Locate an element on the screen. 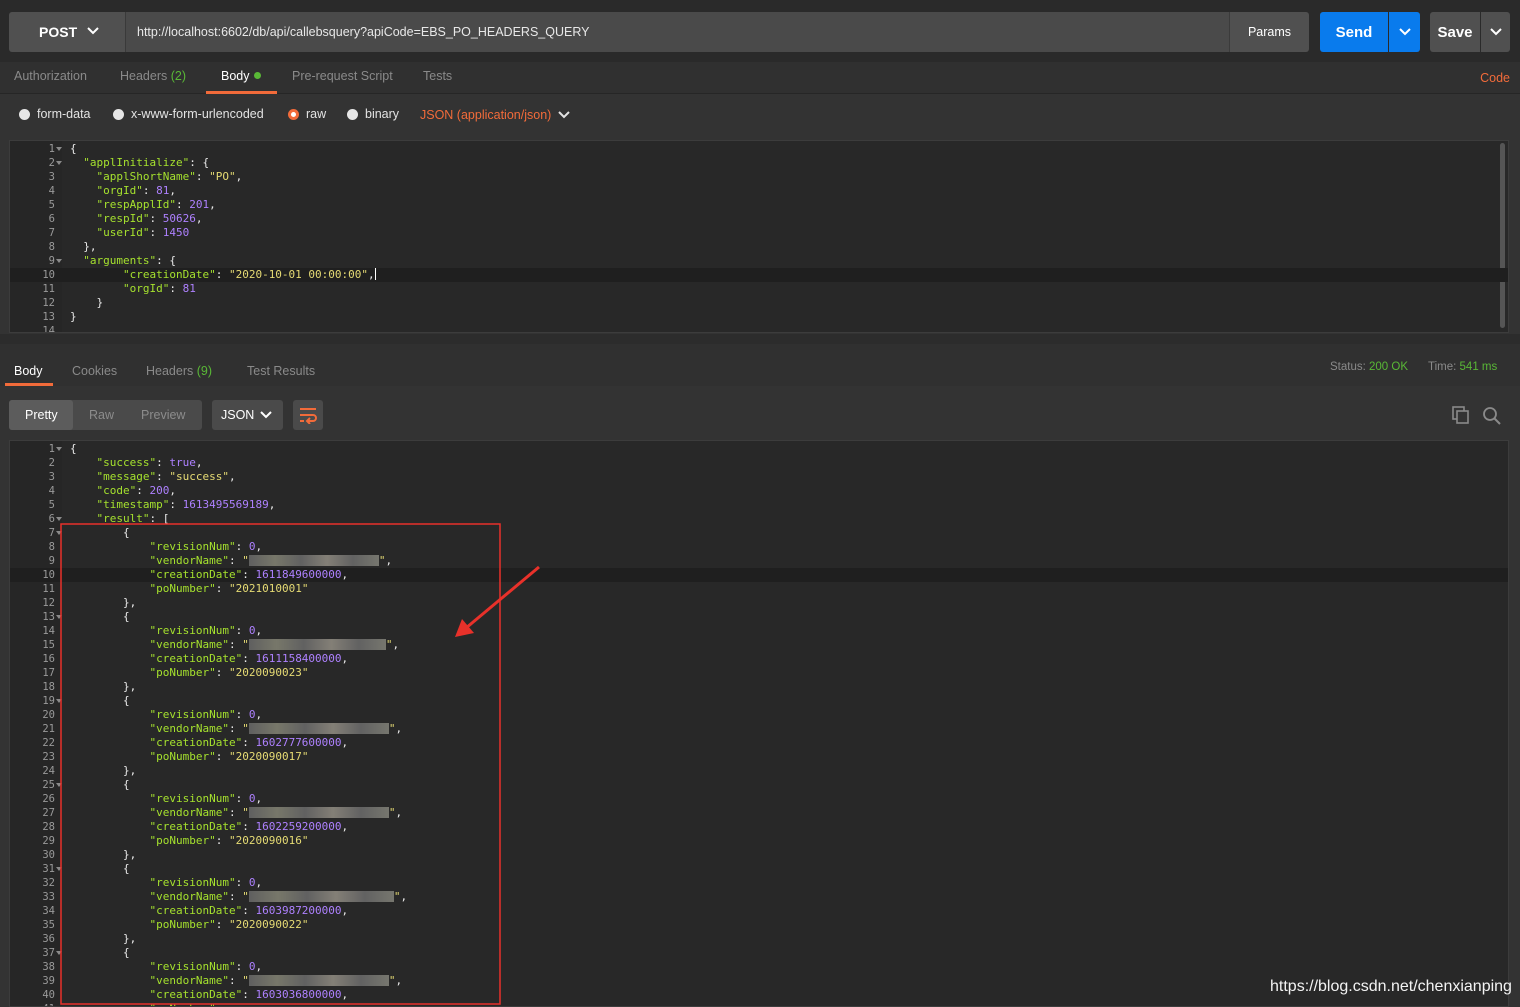 This screenshot has width=1520, height=1007. code-line: 1{ is located at coordinates (759, 449).